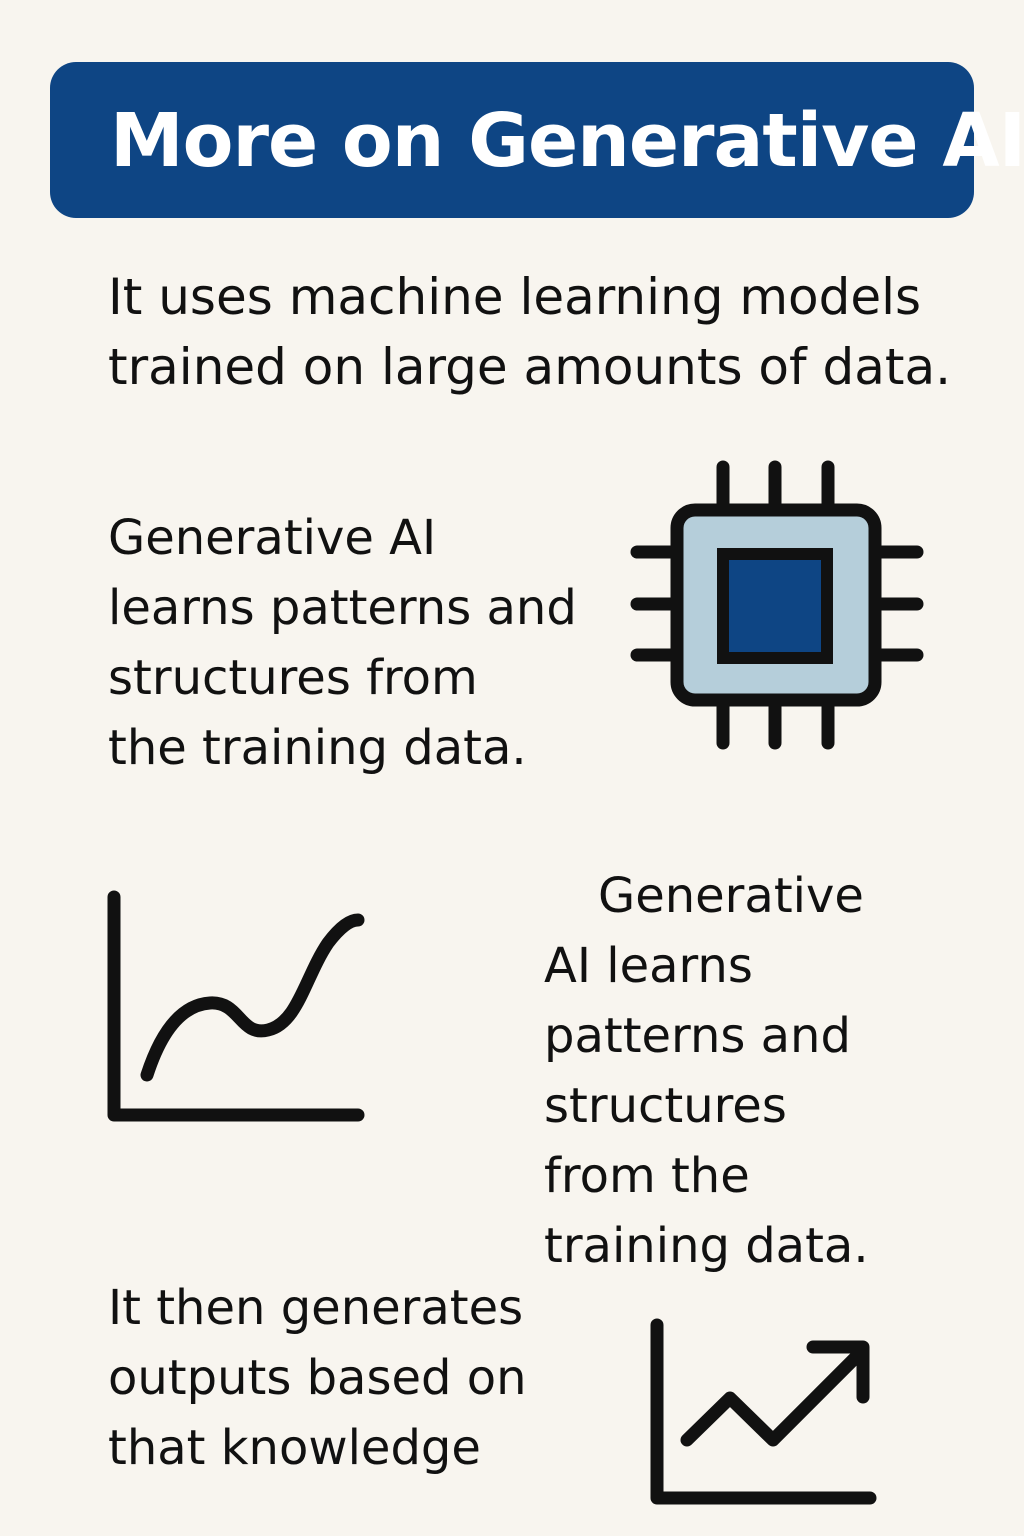 This screenshot has height=1536, width=1024. What do you see at coordinates (648, 966) in the screenshot?
I see `learns-repeat-line: AI learns` at bounding box center [648, 966].